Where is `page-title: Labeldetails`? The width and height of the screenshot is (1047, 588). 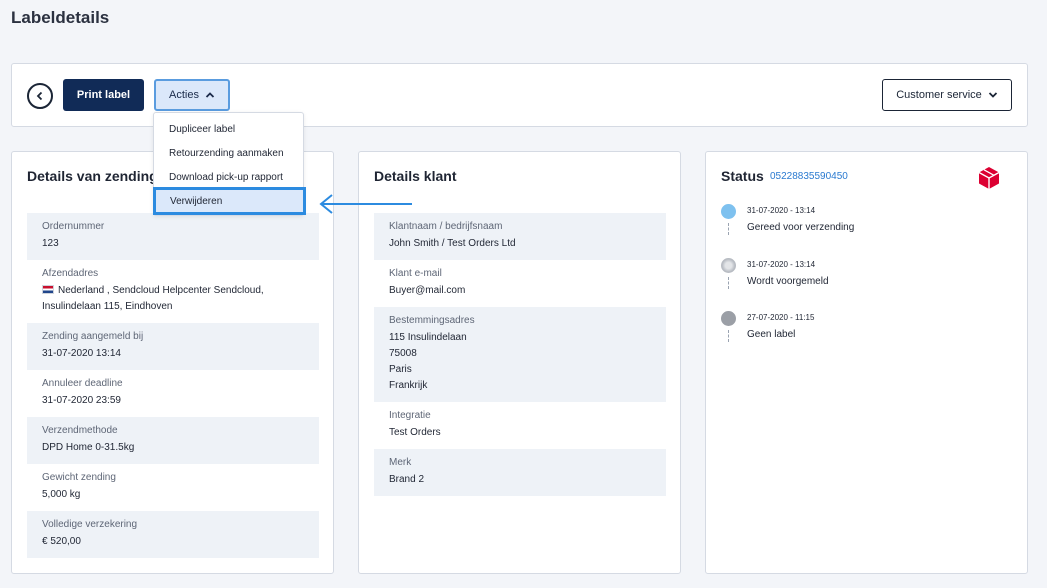
page-title: Labeldetails is located at coordinates (60, 17).